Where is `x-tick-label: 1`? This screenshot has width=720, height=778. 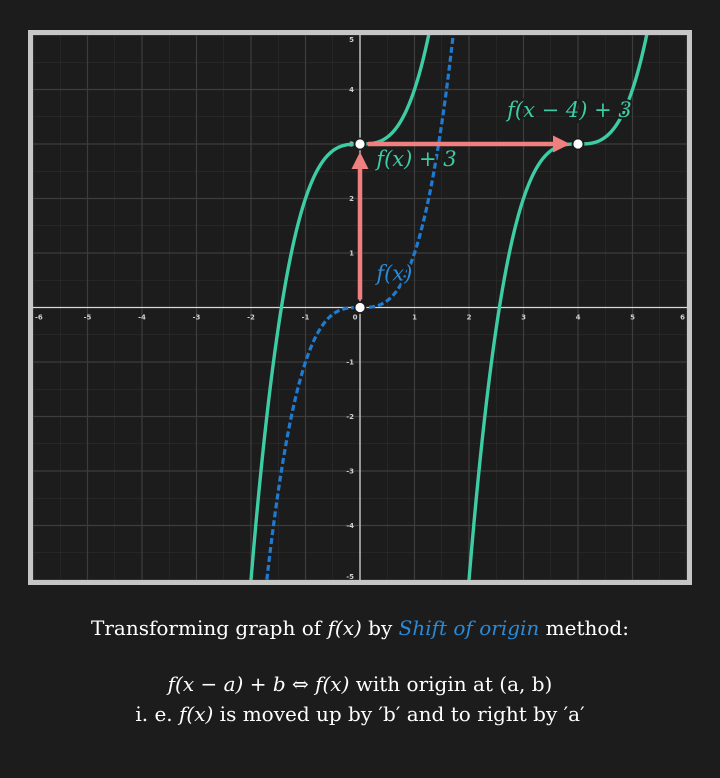
x-tick-label: 1 is located at coordinates (414, 318).